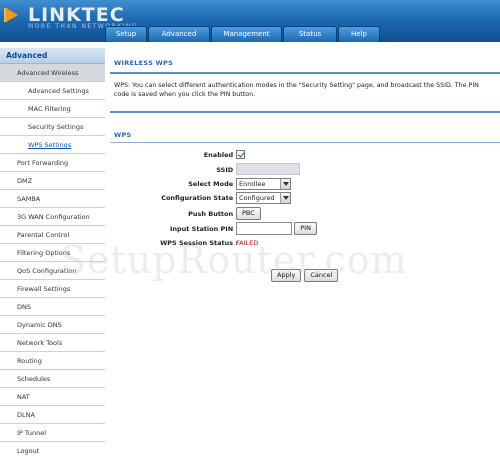  I want to click on ssid-field, so click(268, 169).